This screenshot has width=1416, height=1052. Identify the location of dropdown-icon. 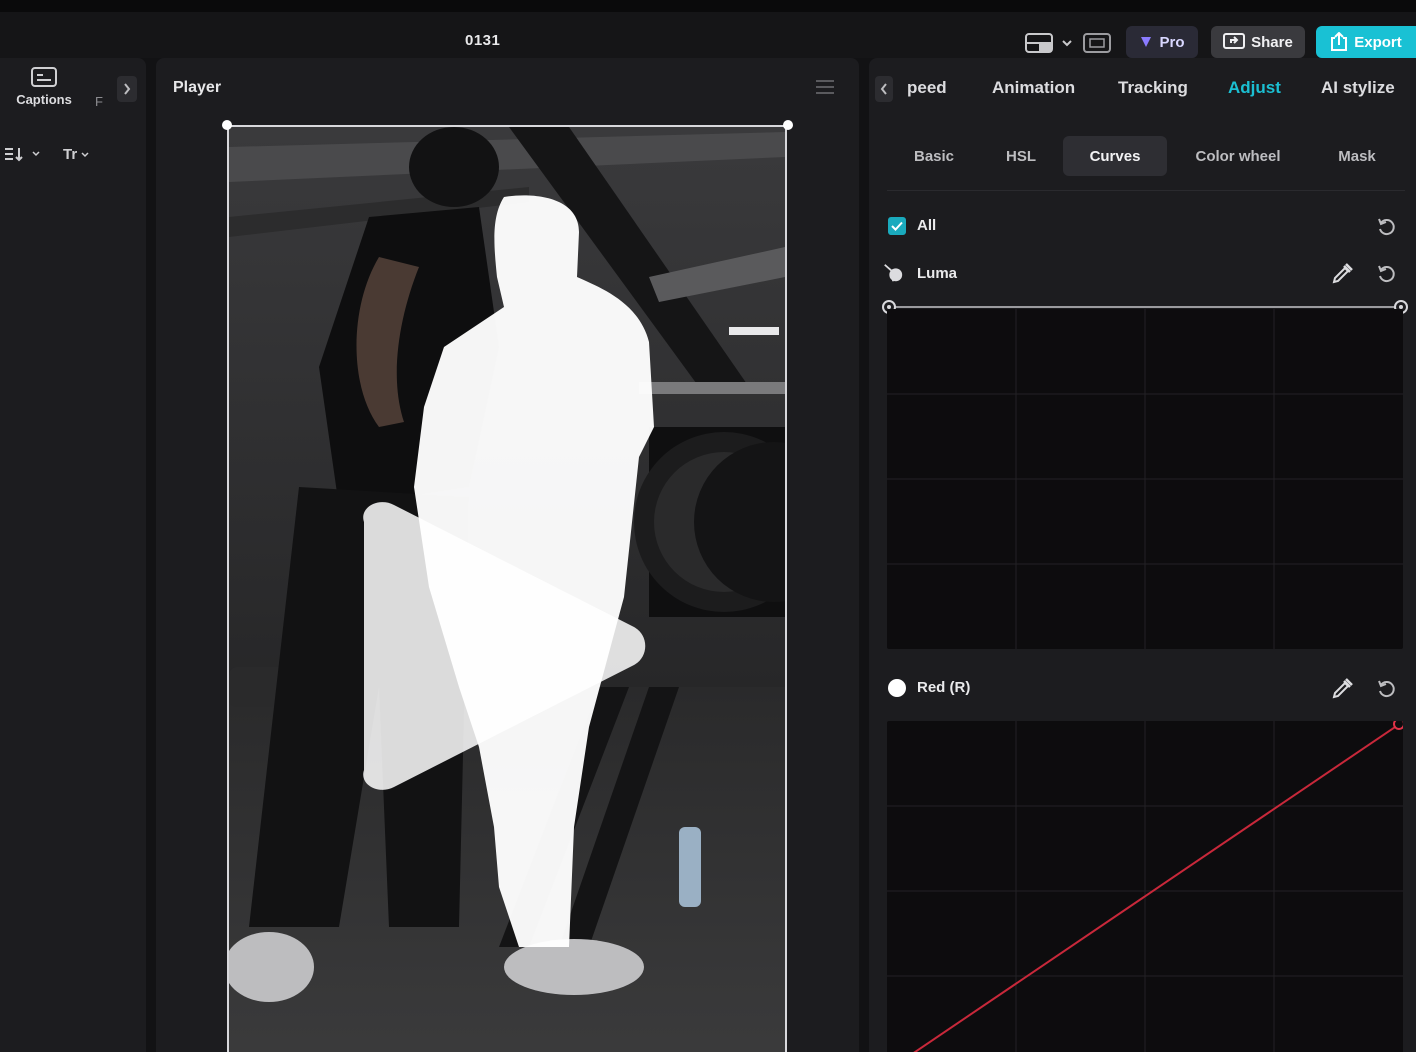
(1067, 43).